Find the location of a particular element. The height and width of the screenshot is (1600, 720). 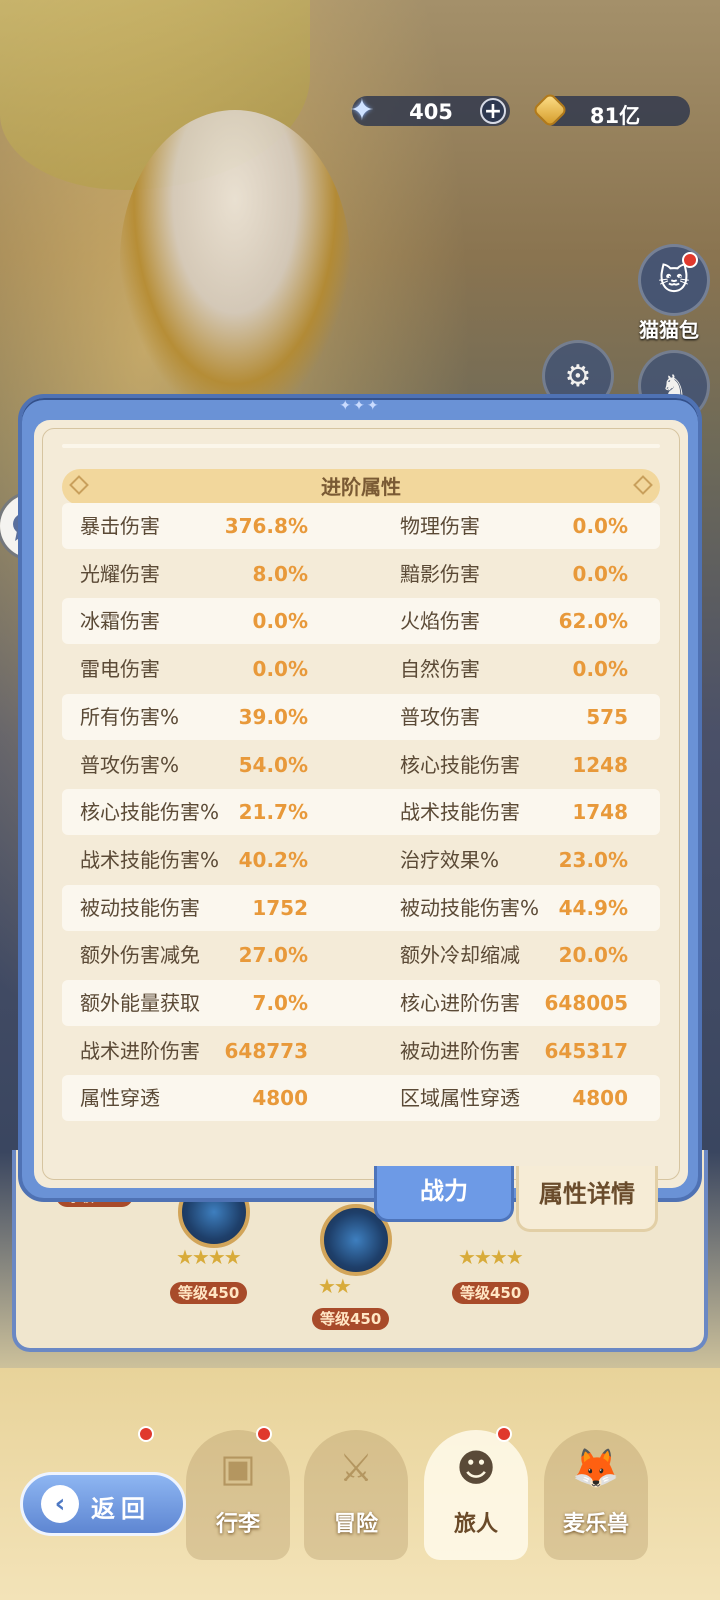

frame-ornament: ✦✦✦ is located at coordinates (360, 406).